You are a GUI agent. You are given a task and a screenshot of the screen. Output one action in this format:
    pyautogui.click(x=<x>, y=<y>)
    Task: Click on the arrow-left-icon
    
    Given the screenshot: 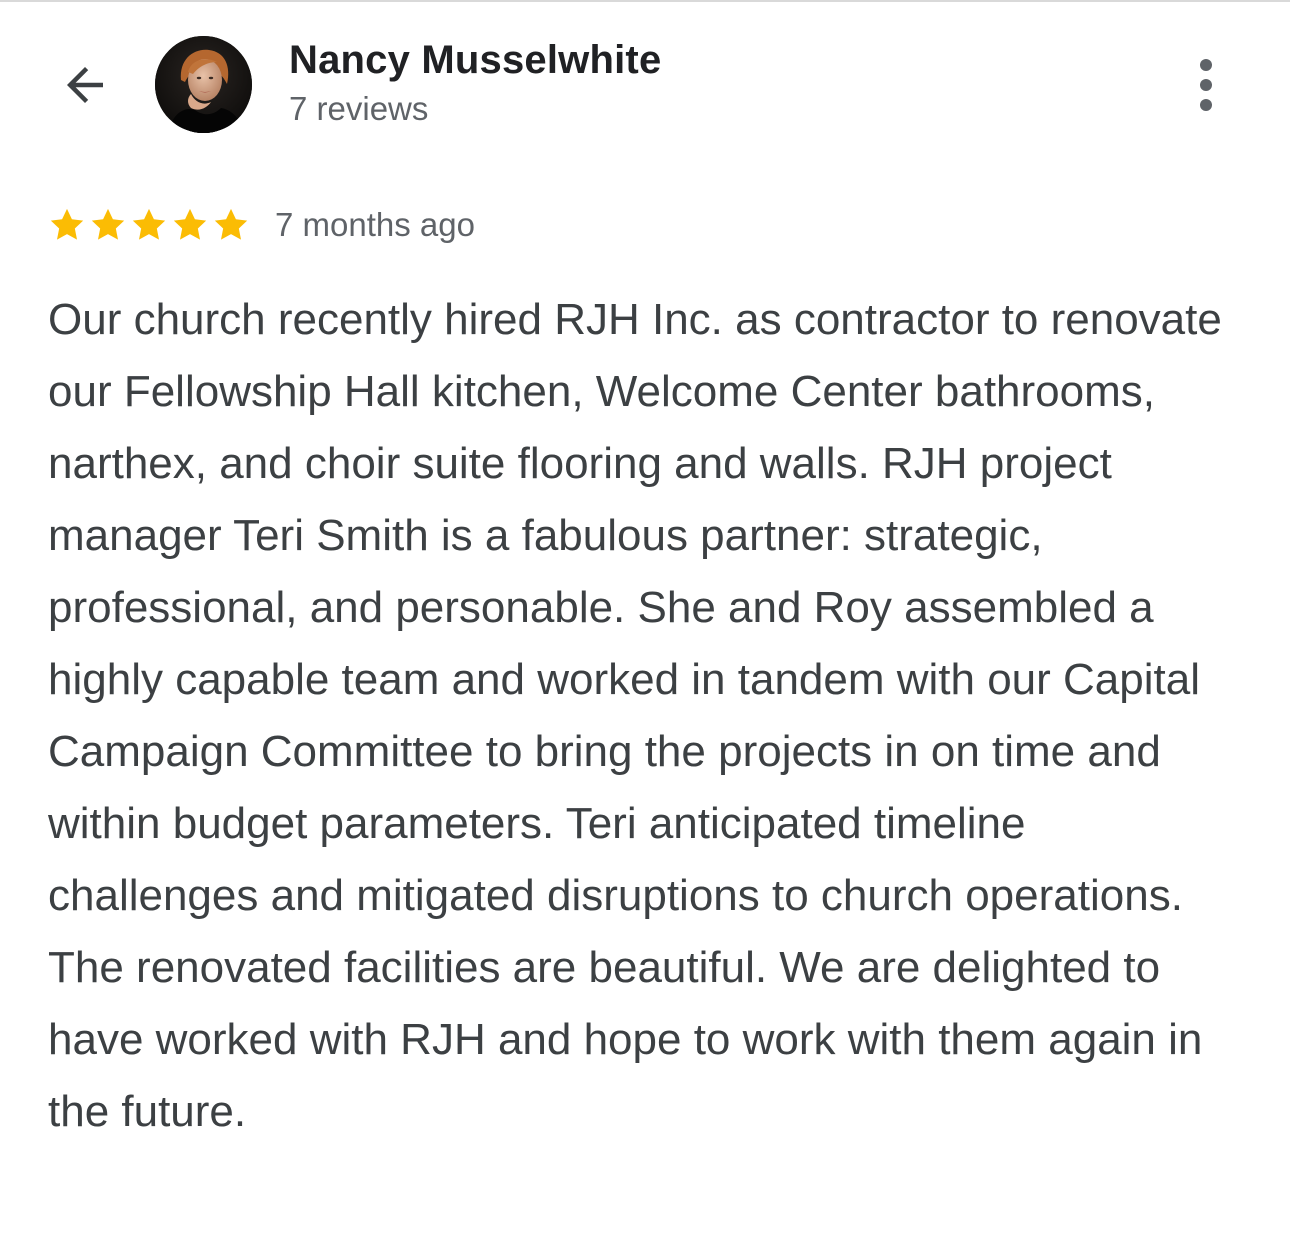 What is the action you would take?
    pyautogui.click(x=85, y=85)
    